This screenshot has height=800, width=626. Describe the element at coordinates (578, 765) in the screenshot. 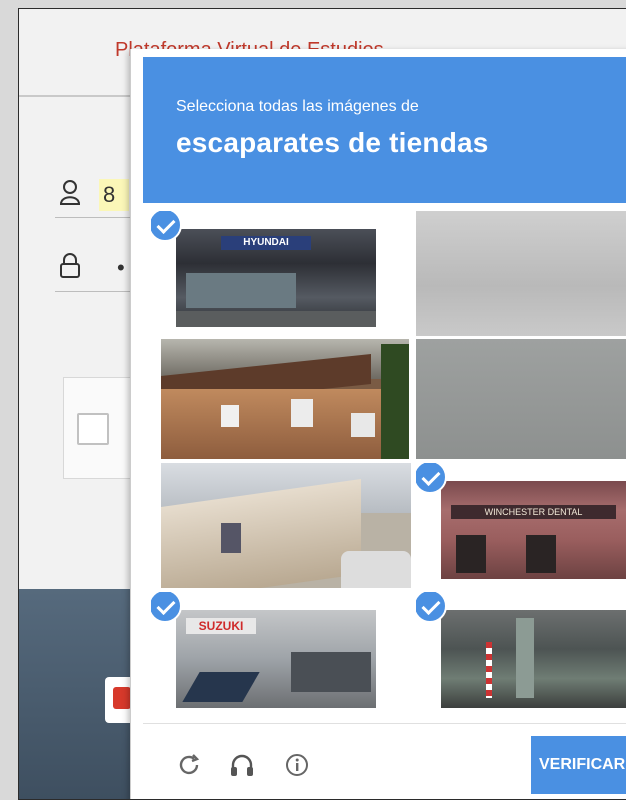

I see `verify-button: VERIFICAR` at that location.